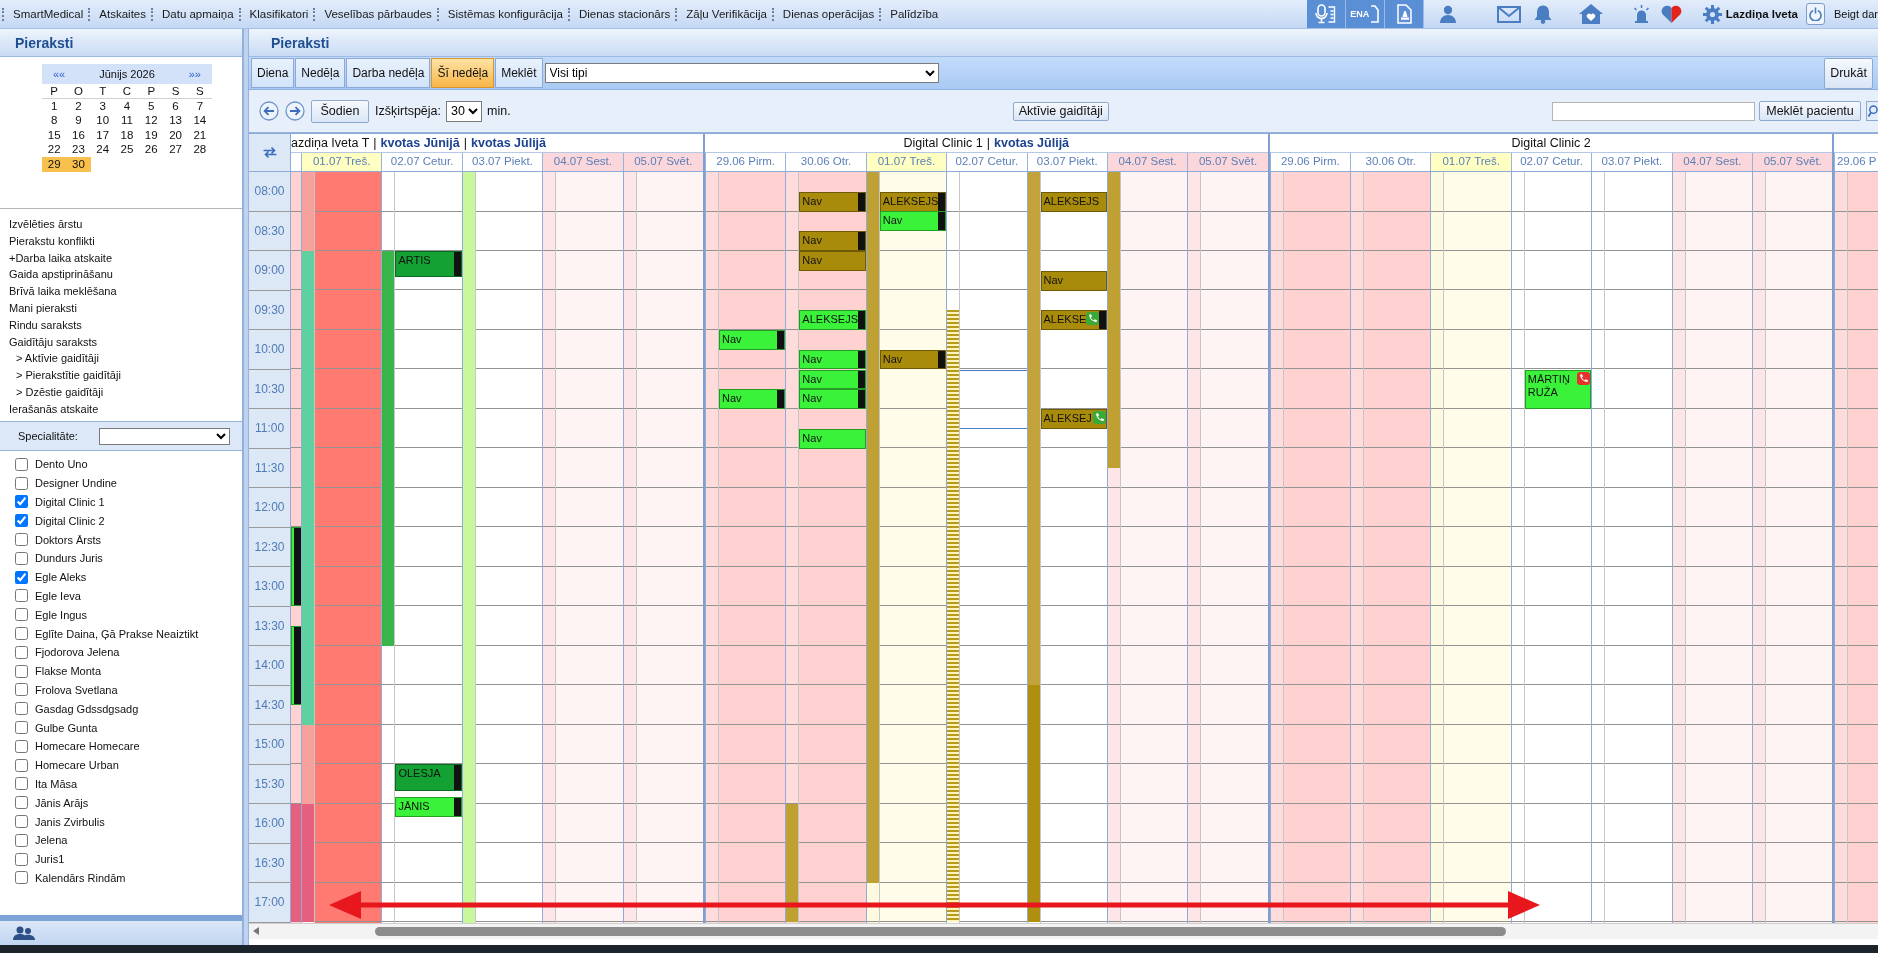 Image resolution: width=1878 pixels, height=953 pixels. What do you see at coordinates (52, 241) in the screenshot?
I see `nav-link: Pierakstu konflikti` at bounding box center [52, 241].